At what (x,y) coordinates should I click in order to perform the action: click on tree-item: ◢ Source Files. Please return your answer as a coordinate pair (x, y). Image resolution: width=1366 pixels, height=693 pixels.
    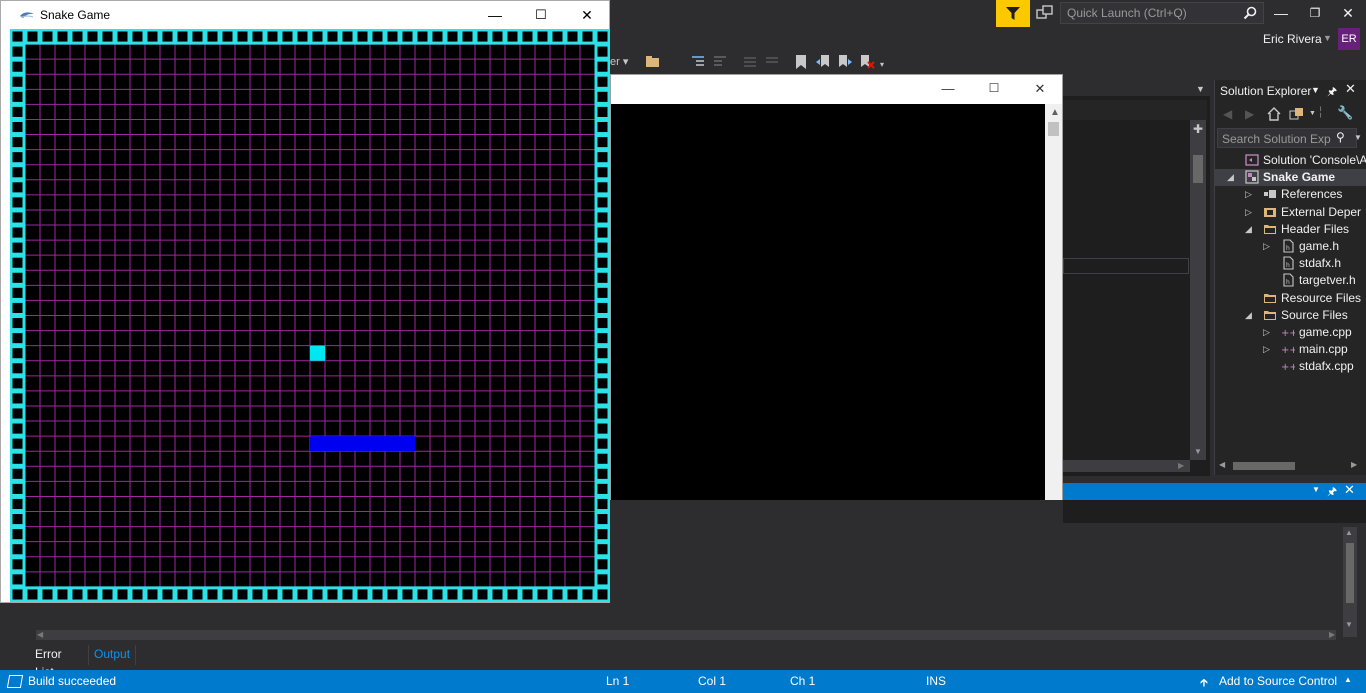
    Looking at the image, I should click on (1290, 315).